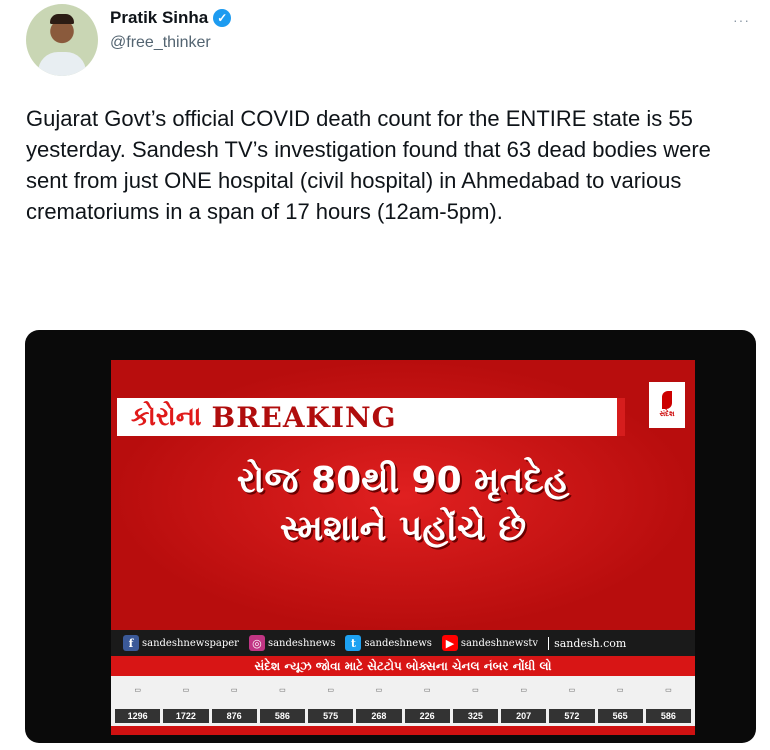  Describe the element at coordinates (427, 701) in the screenshot. I see `channel-tile: ▭ 226` at that location.